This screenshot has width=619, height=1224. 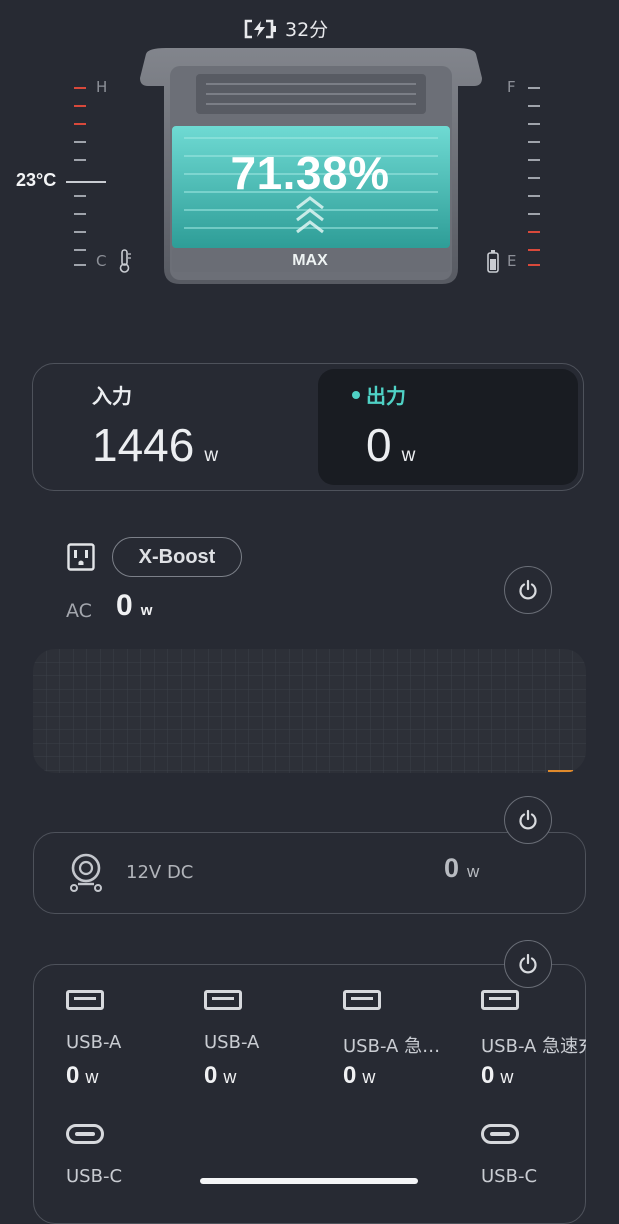 I want to click on temperature-value: 23°C, so click(x=36, y=180).